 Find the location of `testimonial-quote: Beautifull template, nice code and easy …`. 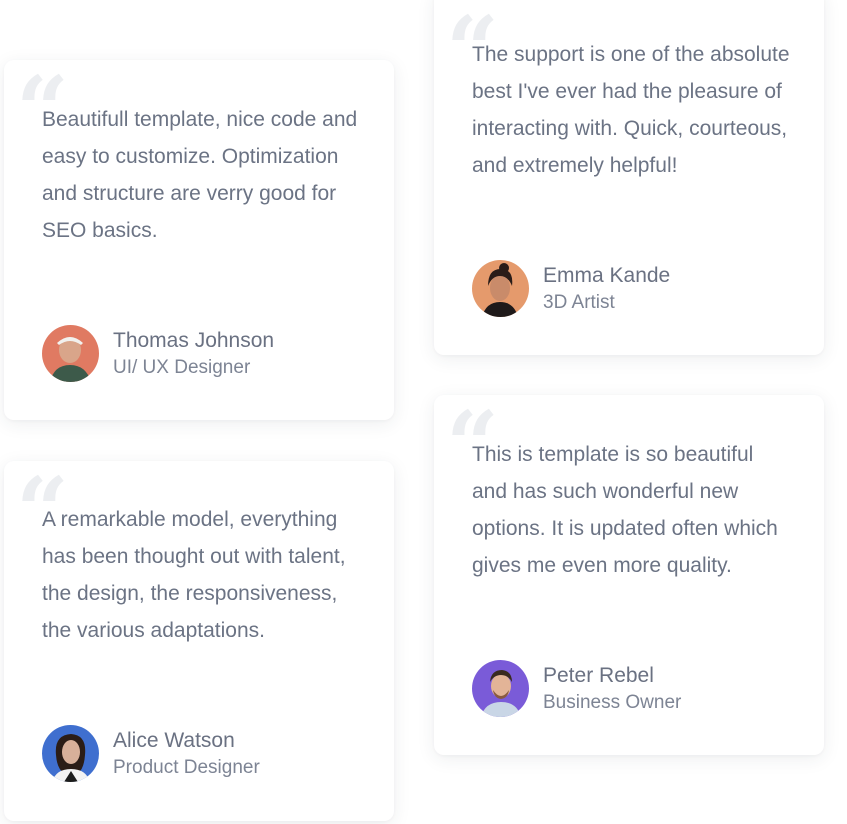

testimonial-quote: Beautifull template, nice code and easy … is located at coordinates (200, 175).